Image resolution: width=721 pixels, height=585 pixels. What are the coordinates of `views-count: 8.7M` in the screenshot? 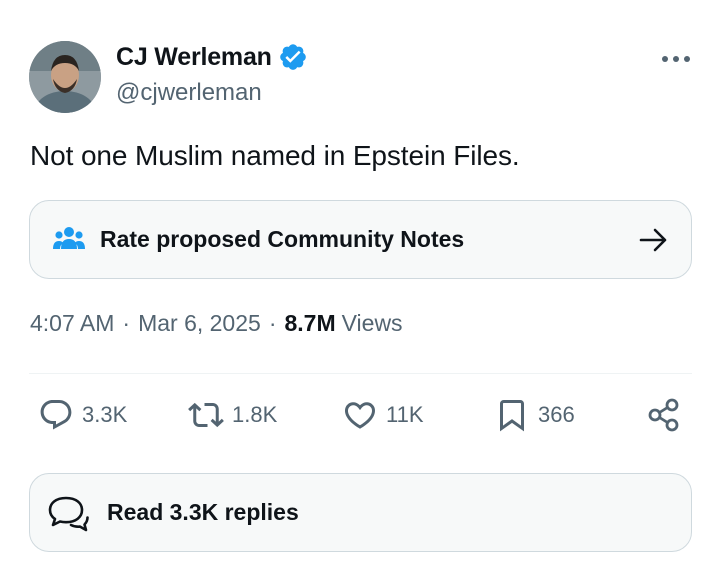 It's located at (310, 323).